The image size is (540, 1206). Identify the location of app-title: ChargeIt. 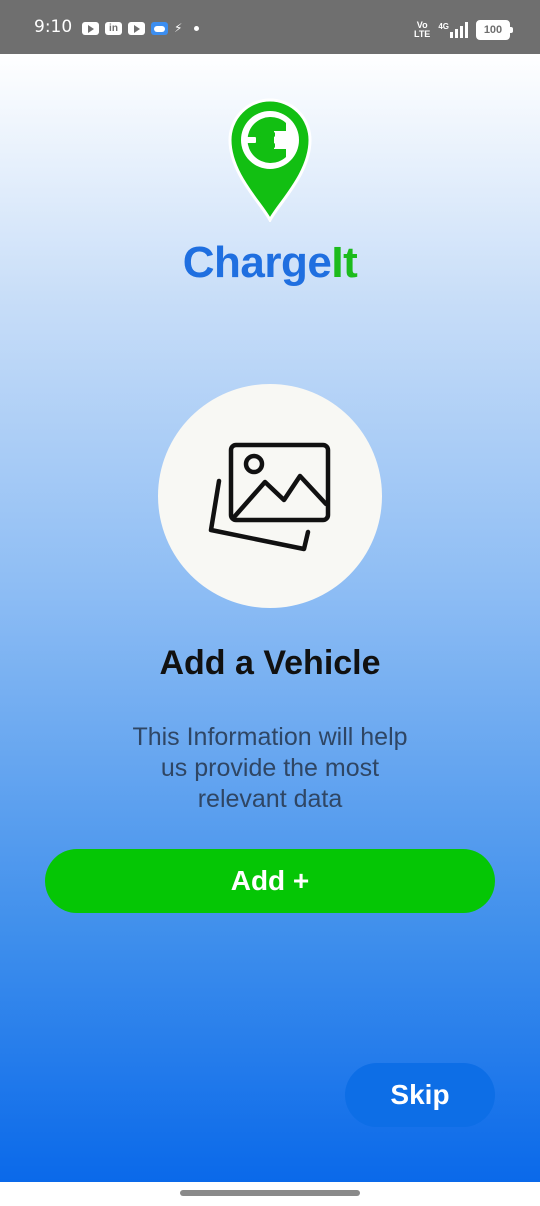
(270, 263).